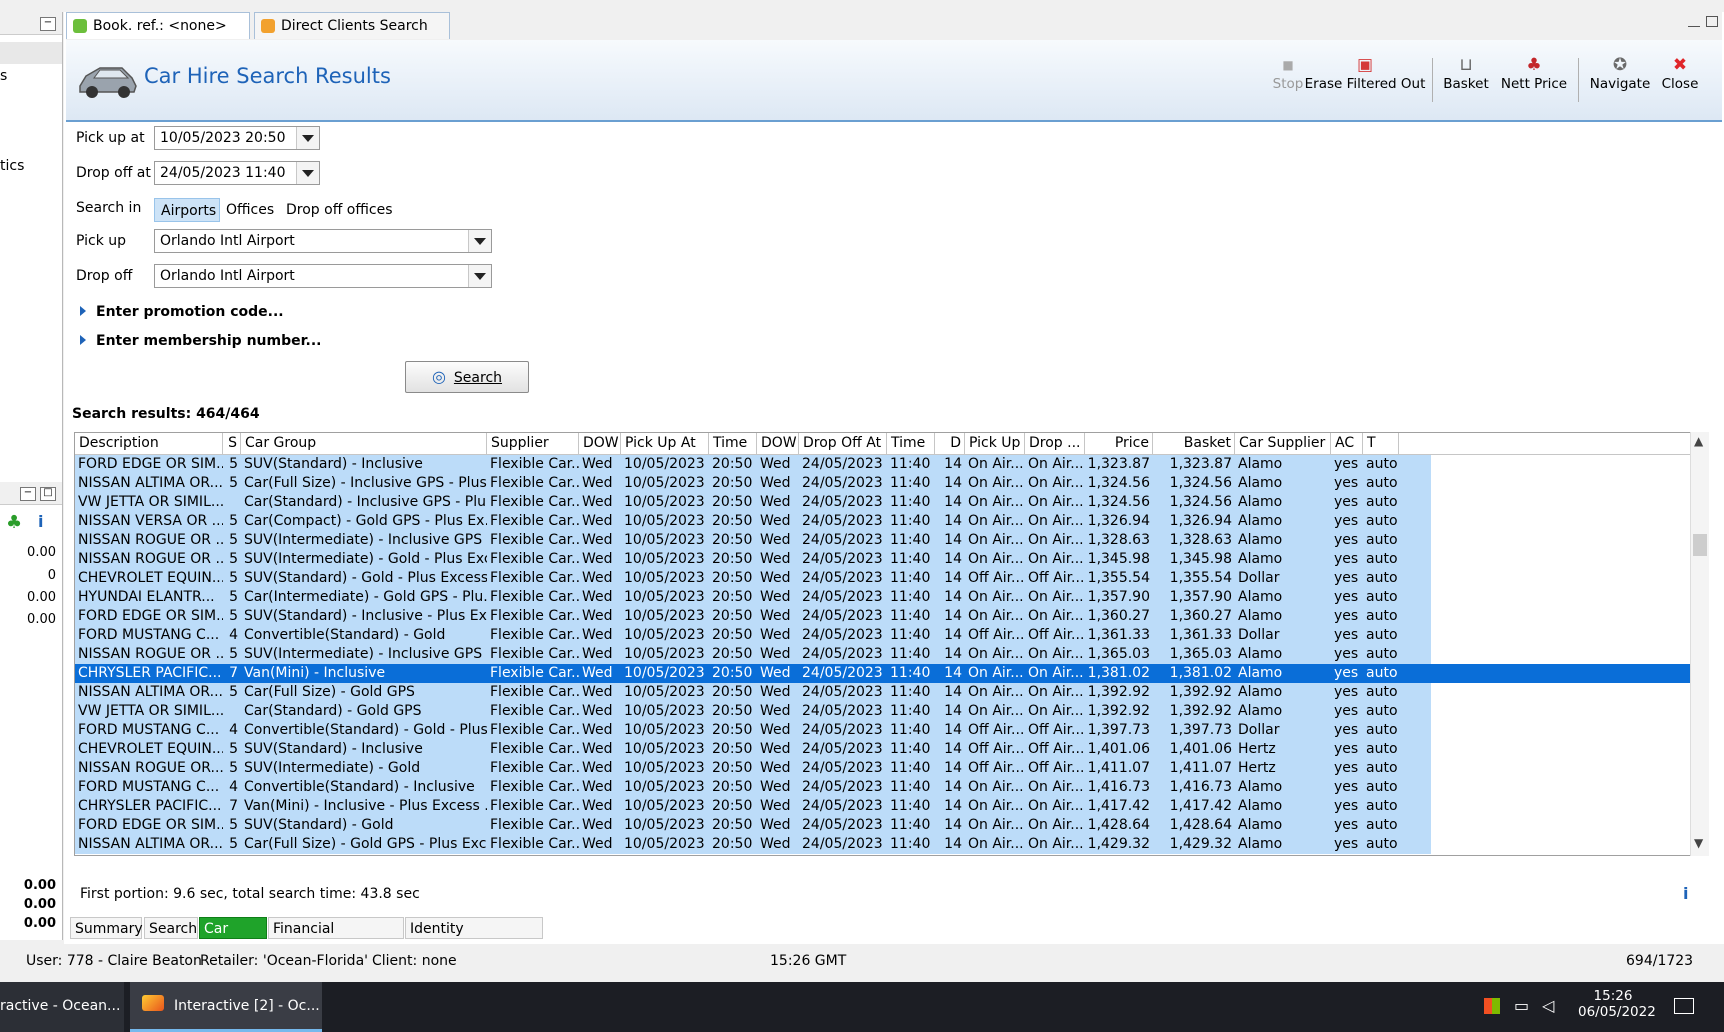  What do you see at coordinates (732, 654) in the screenshot?
I see `cell-pickup-time: 20:50` at bounding box center [732, 654].